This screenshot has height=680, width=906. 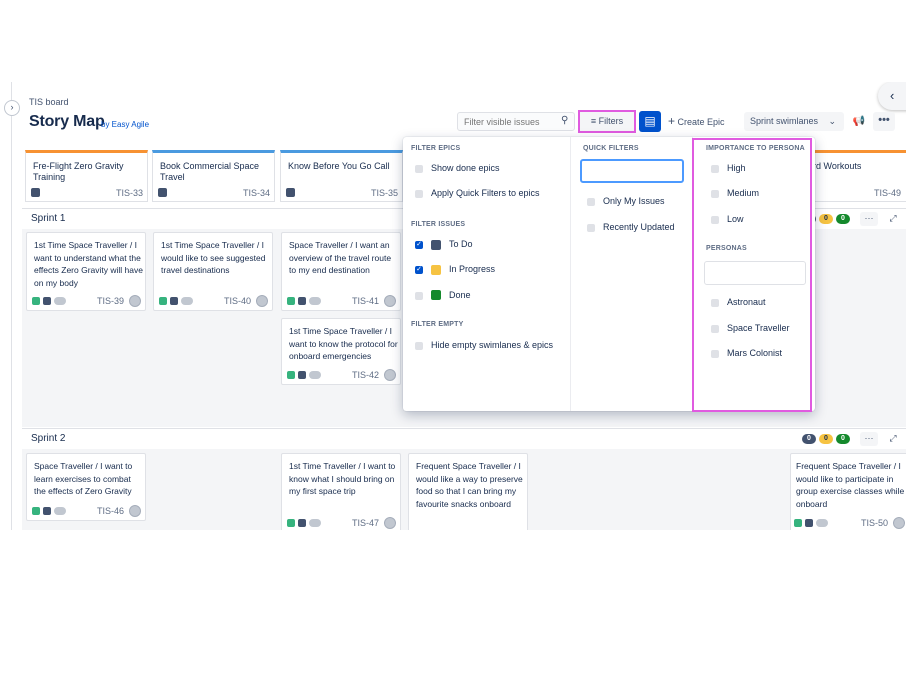 I want to click on epic-title: Know Before You Go Call, so click(x=339, y=166).